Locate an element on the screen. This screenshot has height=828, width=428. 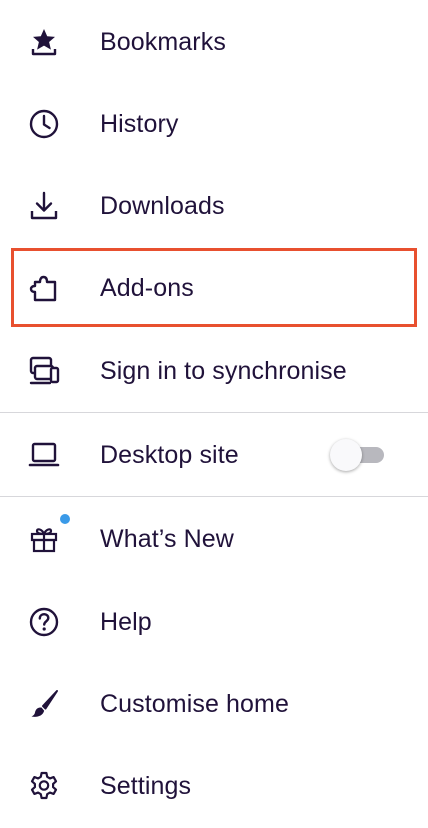
menu-item-label: Downloads is located at coordinates (162, 205).